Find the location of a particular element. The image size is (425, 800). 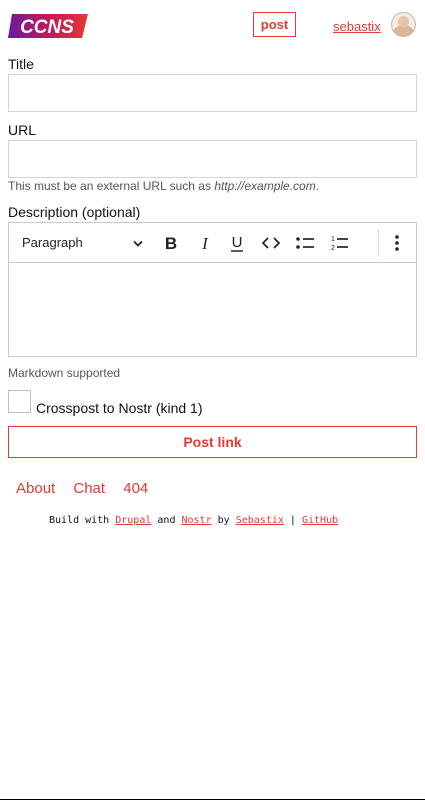

site-header: CCNS post sebastix is located at coordinates (212, 26).